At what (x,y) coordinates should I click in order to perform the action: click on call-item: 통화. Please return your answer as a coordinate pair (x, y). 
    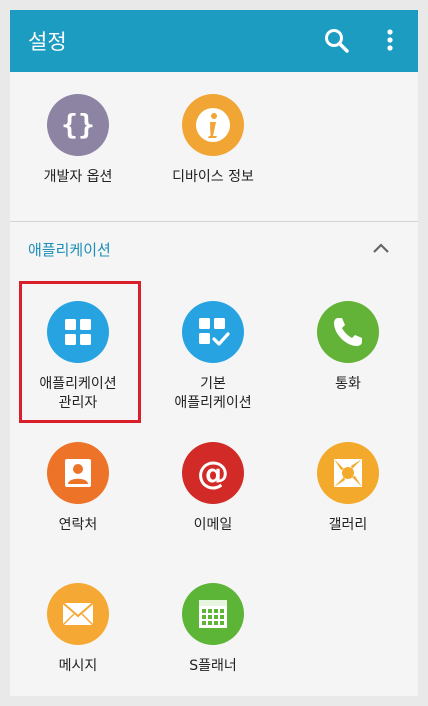
    Looking at the image, I should click on (348, 371).